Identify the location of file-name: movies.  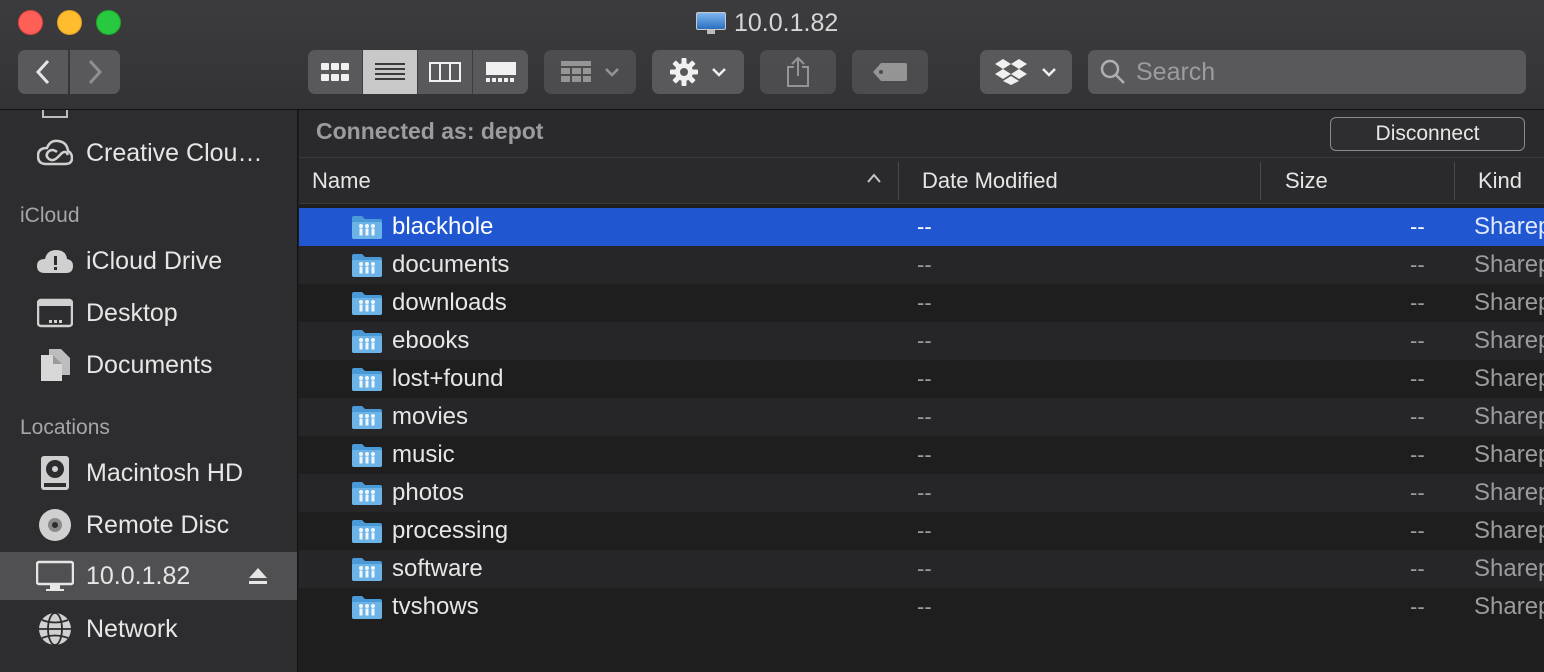
(430, 416).